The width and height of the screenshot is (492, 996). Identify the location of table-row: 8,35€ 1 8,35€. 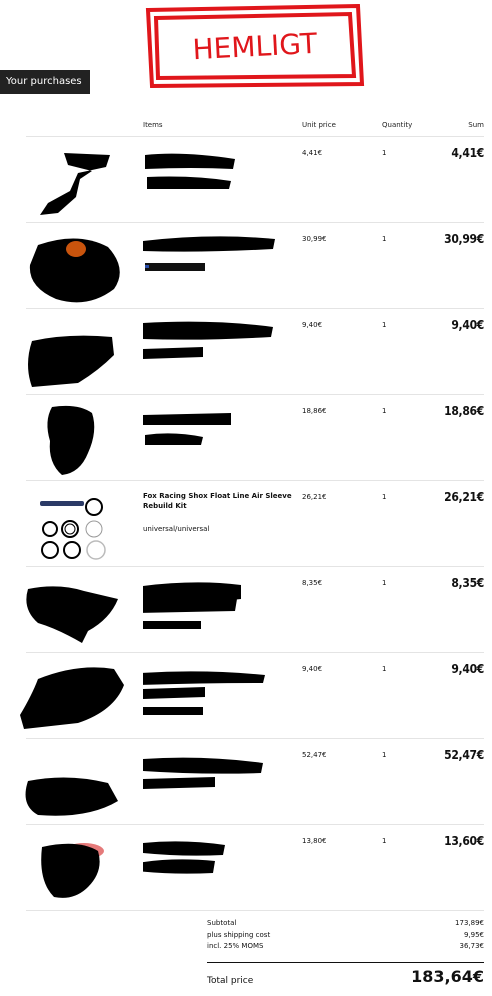
(246, 610).